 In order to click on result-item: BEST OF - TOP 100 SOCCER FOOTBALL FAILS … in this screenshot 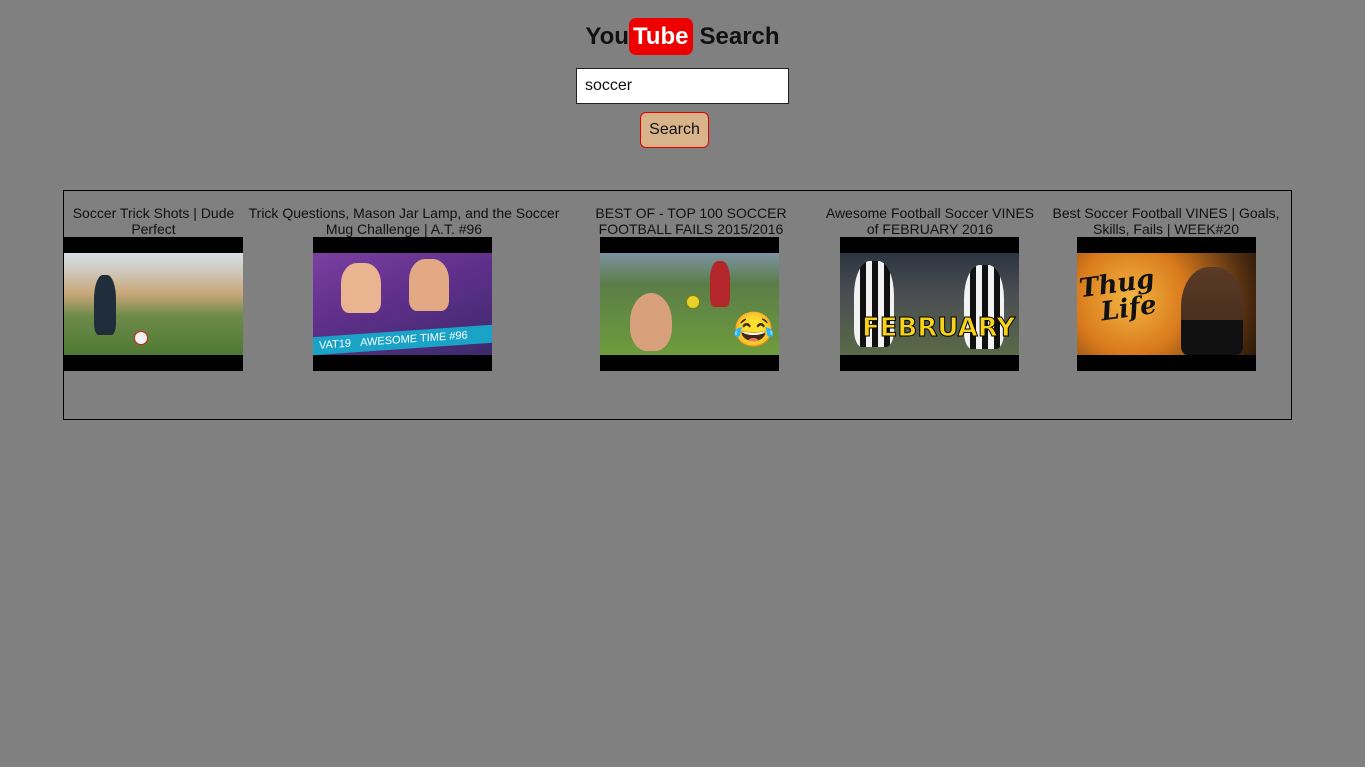, I will do `click(691, 221)`.